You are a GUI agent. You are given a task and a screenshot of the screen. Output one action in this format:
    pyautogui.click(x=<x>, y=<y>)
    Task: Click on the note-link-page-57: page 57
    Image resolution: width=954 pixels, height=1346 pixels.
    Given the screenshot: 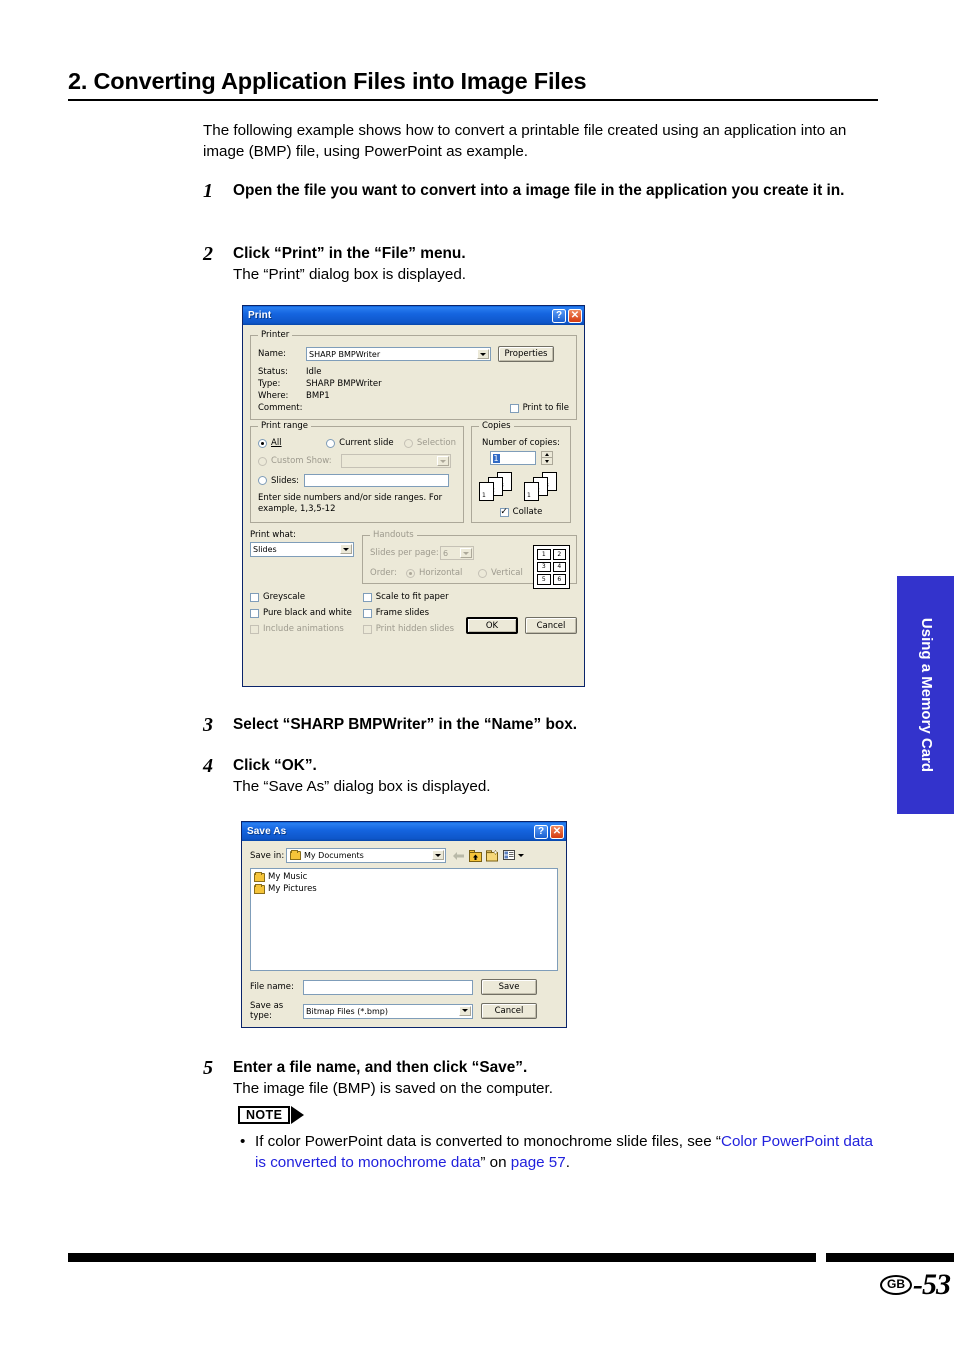 What is the action you would take?
    pyautogui.click(x=538, y=1162)
    